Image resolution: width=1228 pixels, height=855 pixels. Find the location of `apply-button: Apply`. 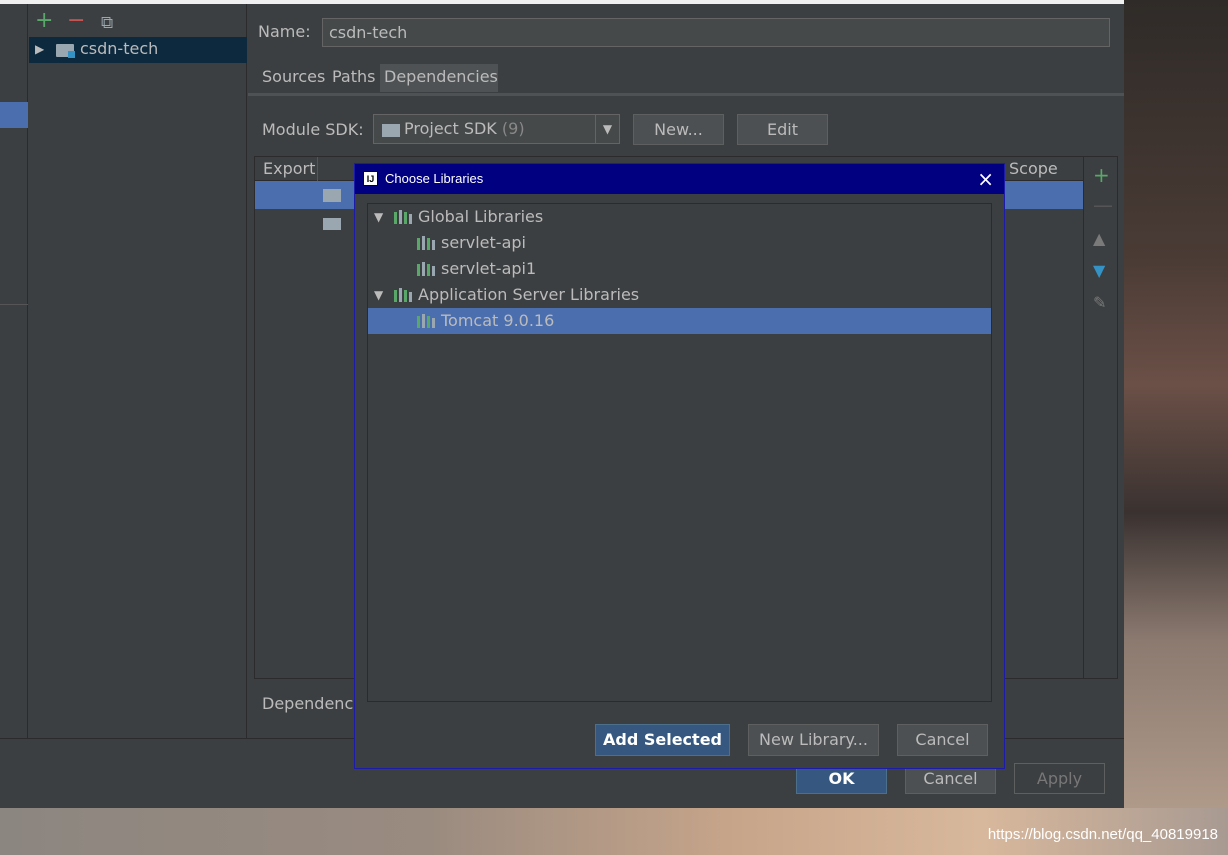

apply-button: Apply is located at coordinates (1059, 778).